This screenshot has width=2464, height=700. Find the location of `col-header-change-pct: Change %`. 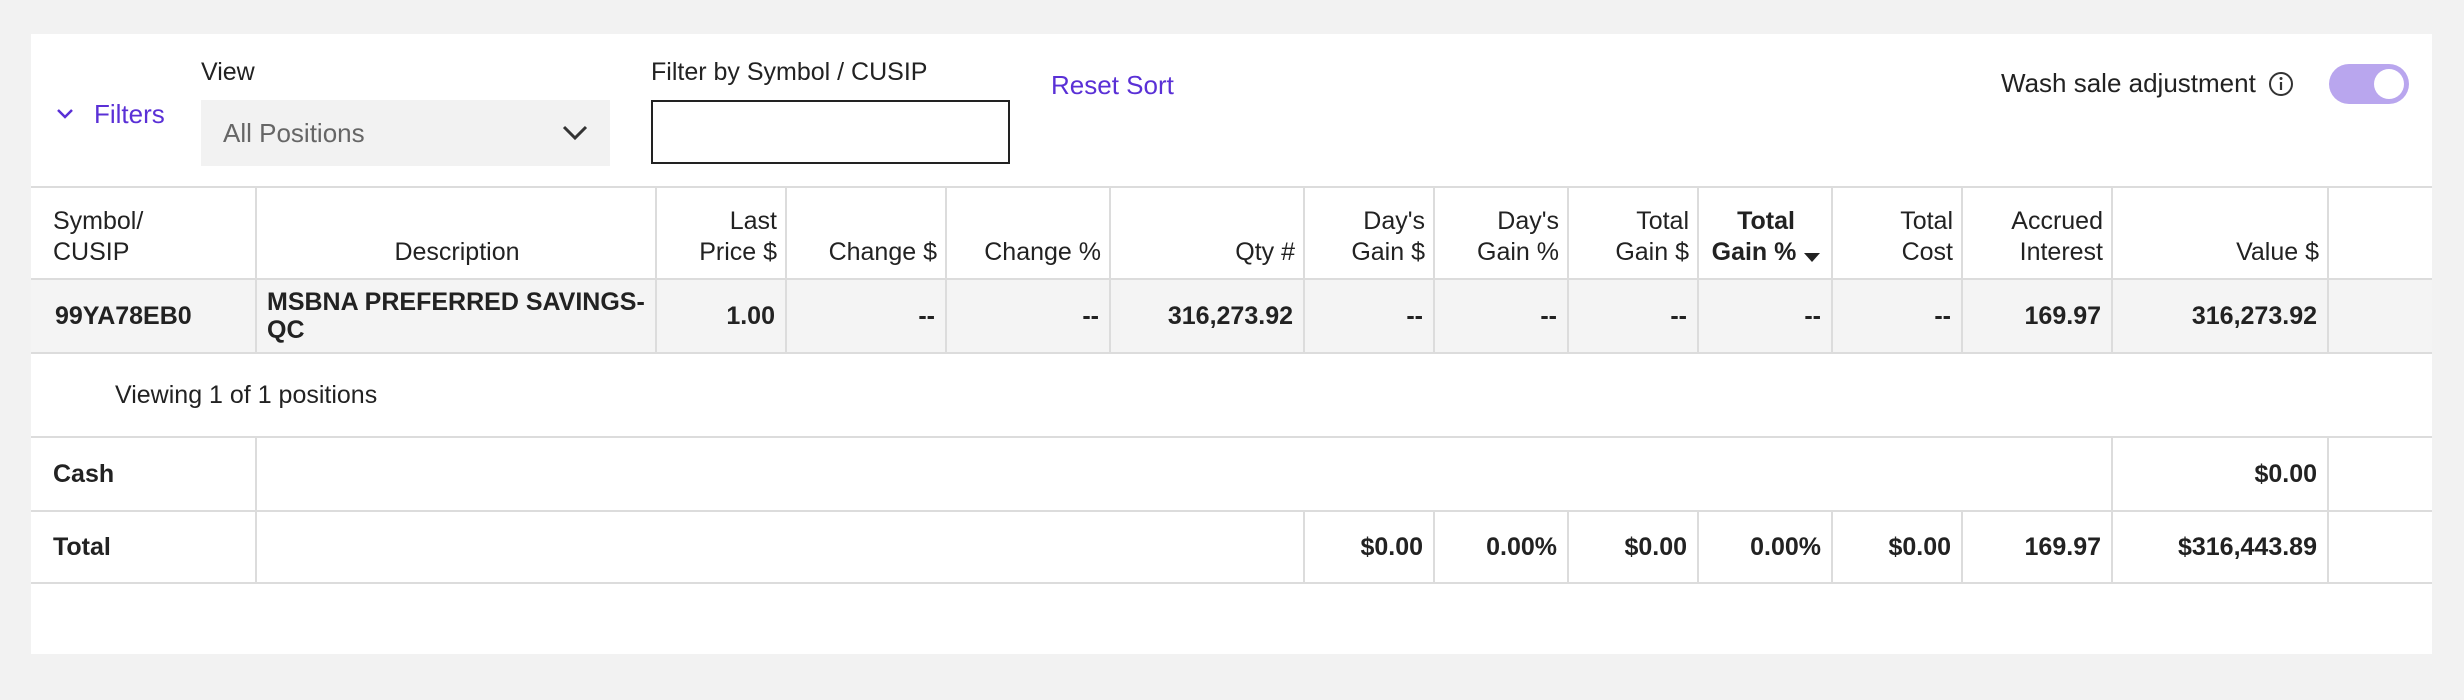

col-header-change-pct: Change % is located at coordinates (1029, 233).